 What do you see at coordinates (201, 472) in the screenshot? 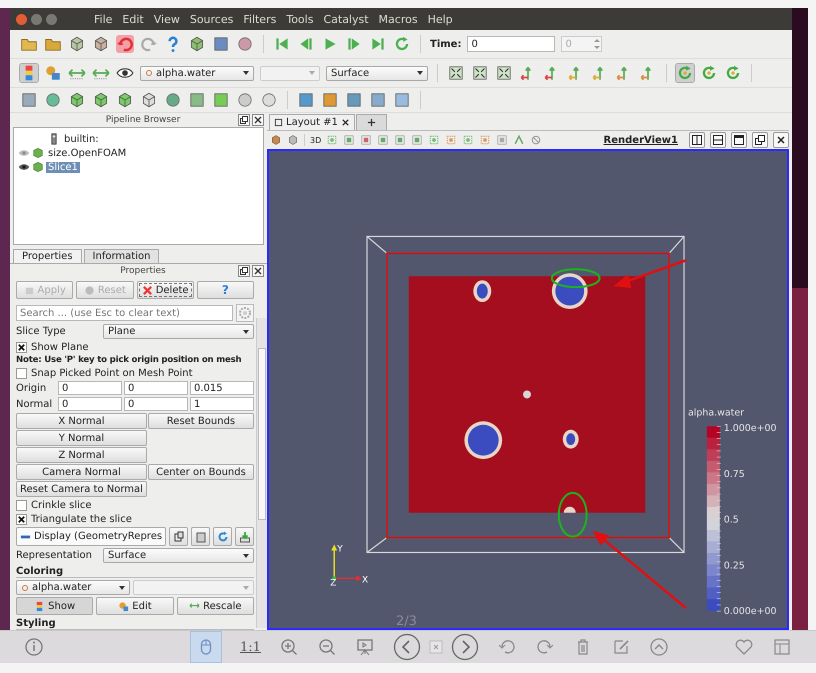
I see `plane-button: Center on Bounds` at bounding box center [201, 472].